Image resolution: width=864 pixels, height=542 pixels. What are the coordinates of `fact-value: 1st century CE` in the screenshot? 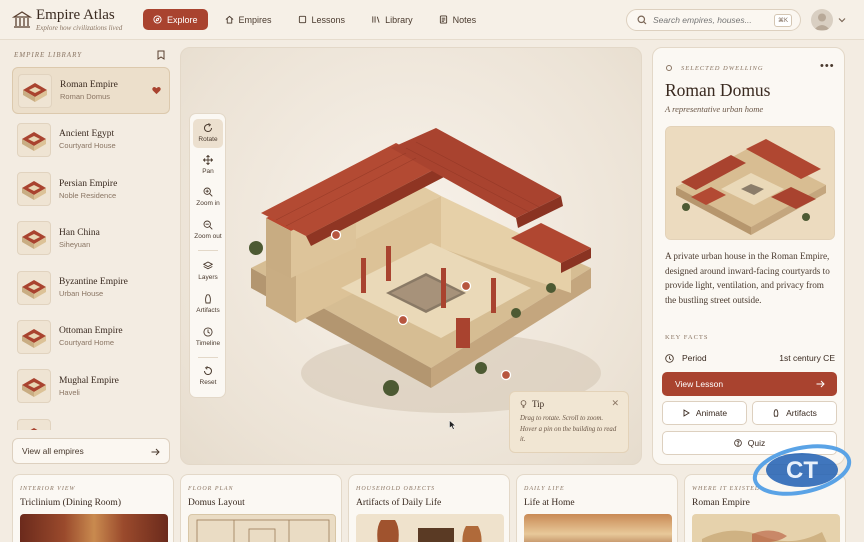 It's located at (807, 358).